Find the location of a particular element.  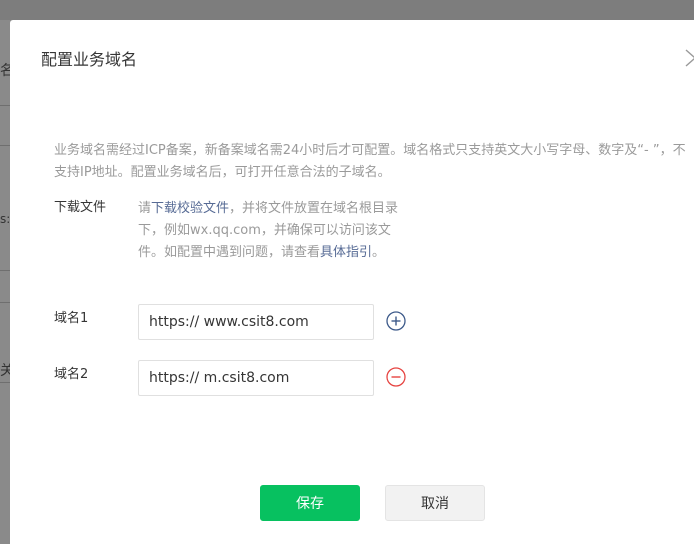

download-text-before: 请 is located at coordinates (145, 208).